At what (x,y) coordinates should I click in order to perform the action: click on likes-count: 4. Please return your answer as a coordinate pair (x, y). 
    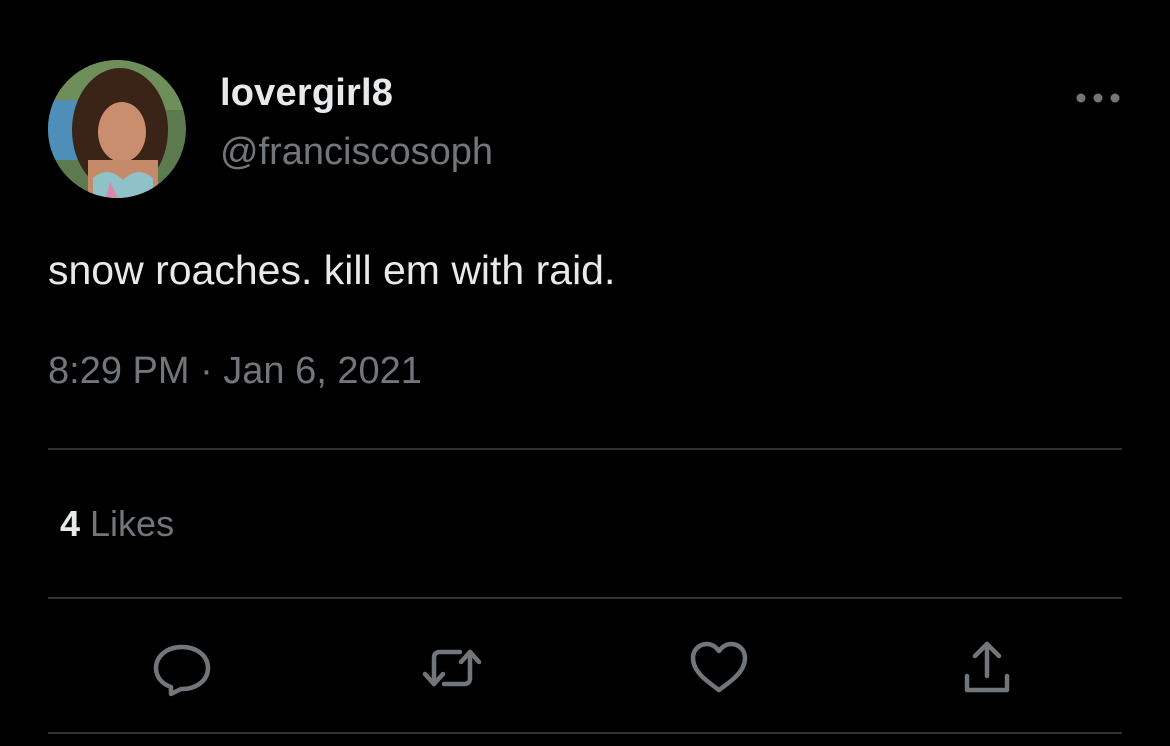
    Looking at the image, I should click on (70, 523).